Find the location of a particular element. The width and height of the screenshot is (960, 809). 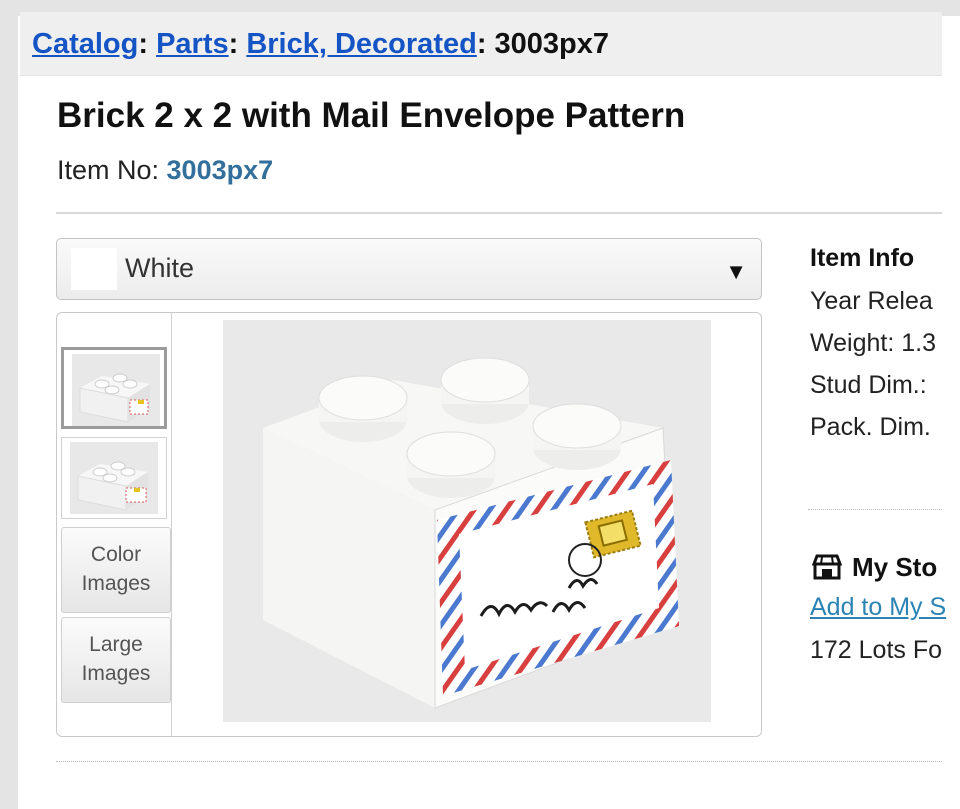

large-images-label-line1: Large is located at coordinates (116, 644).